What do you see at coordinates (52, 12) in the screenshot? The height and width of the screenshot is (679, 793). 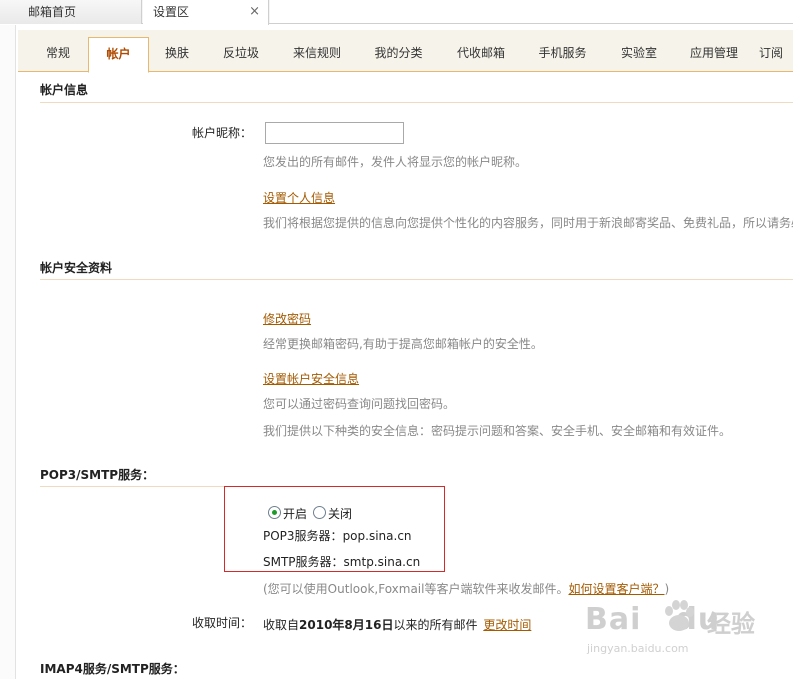 I see `tab-inbox-label: 邮箱首页` at bounding box center [52, 12].